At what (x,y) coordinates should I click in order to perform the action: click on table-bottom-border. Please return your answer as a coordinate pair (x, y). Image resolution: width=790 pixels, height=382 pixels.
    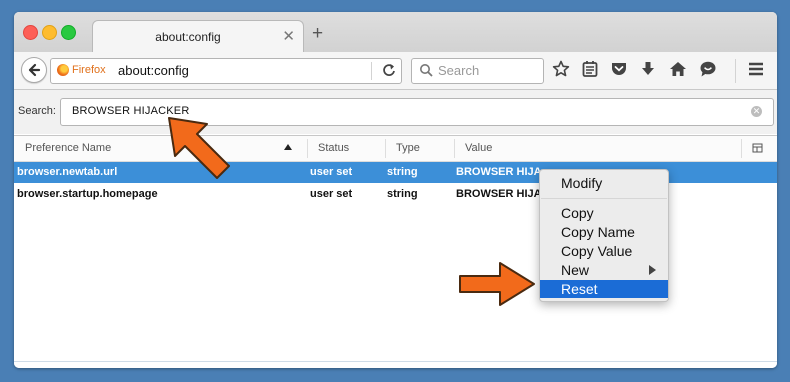
    Looking at the image, I should click on (395, 361).